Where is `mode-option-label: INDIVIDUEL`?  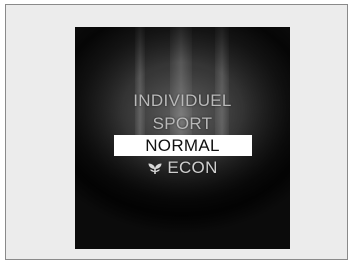
mode-option-label: INDIVIDUEL is located at coordinates (182, 100).